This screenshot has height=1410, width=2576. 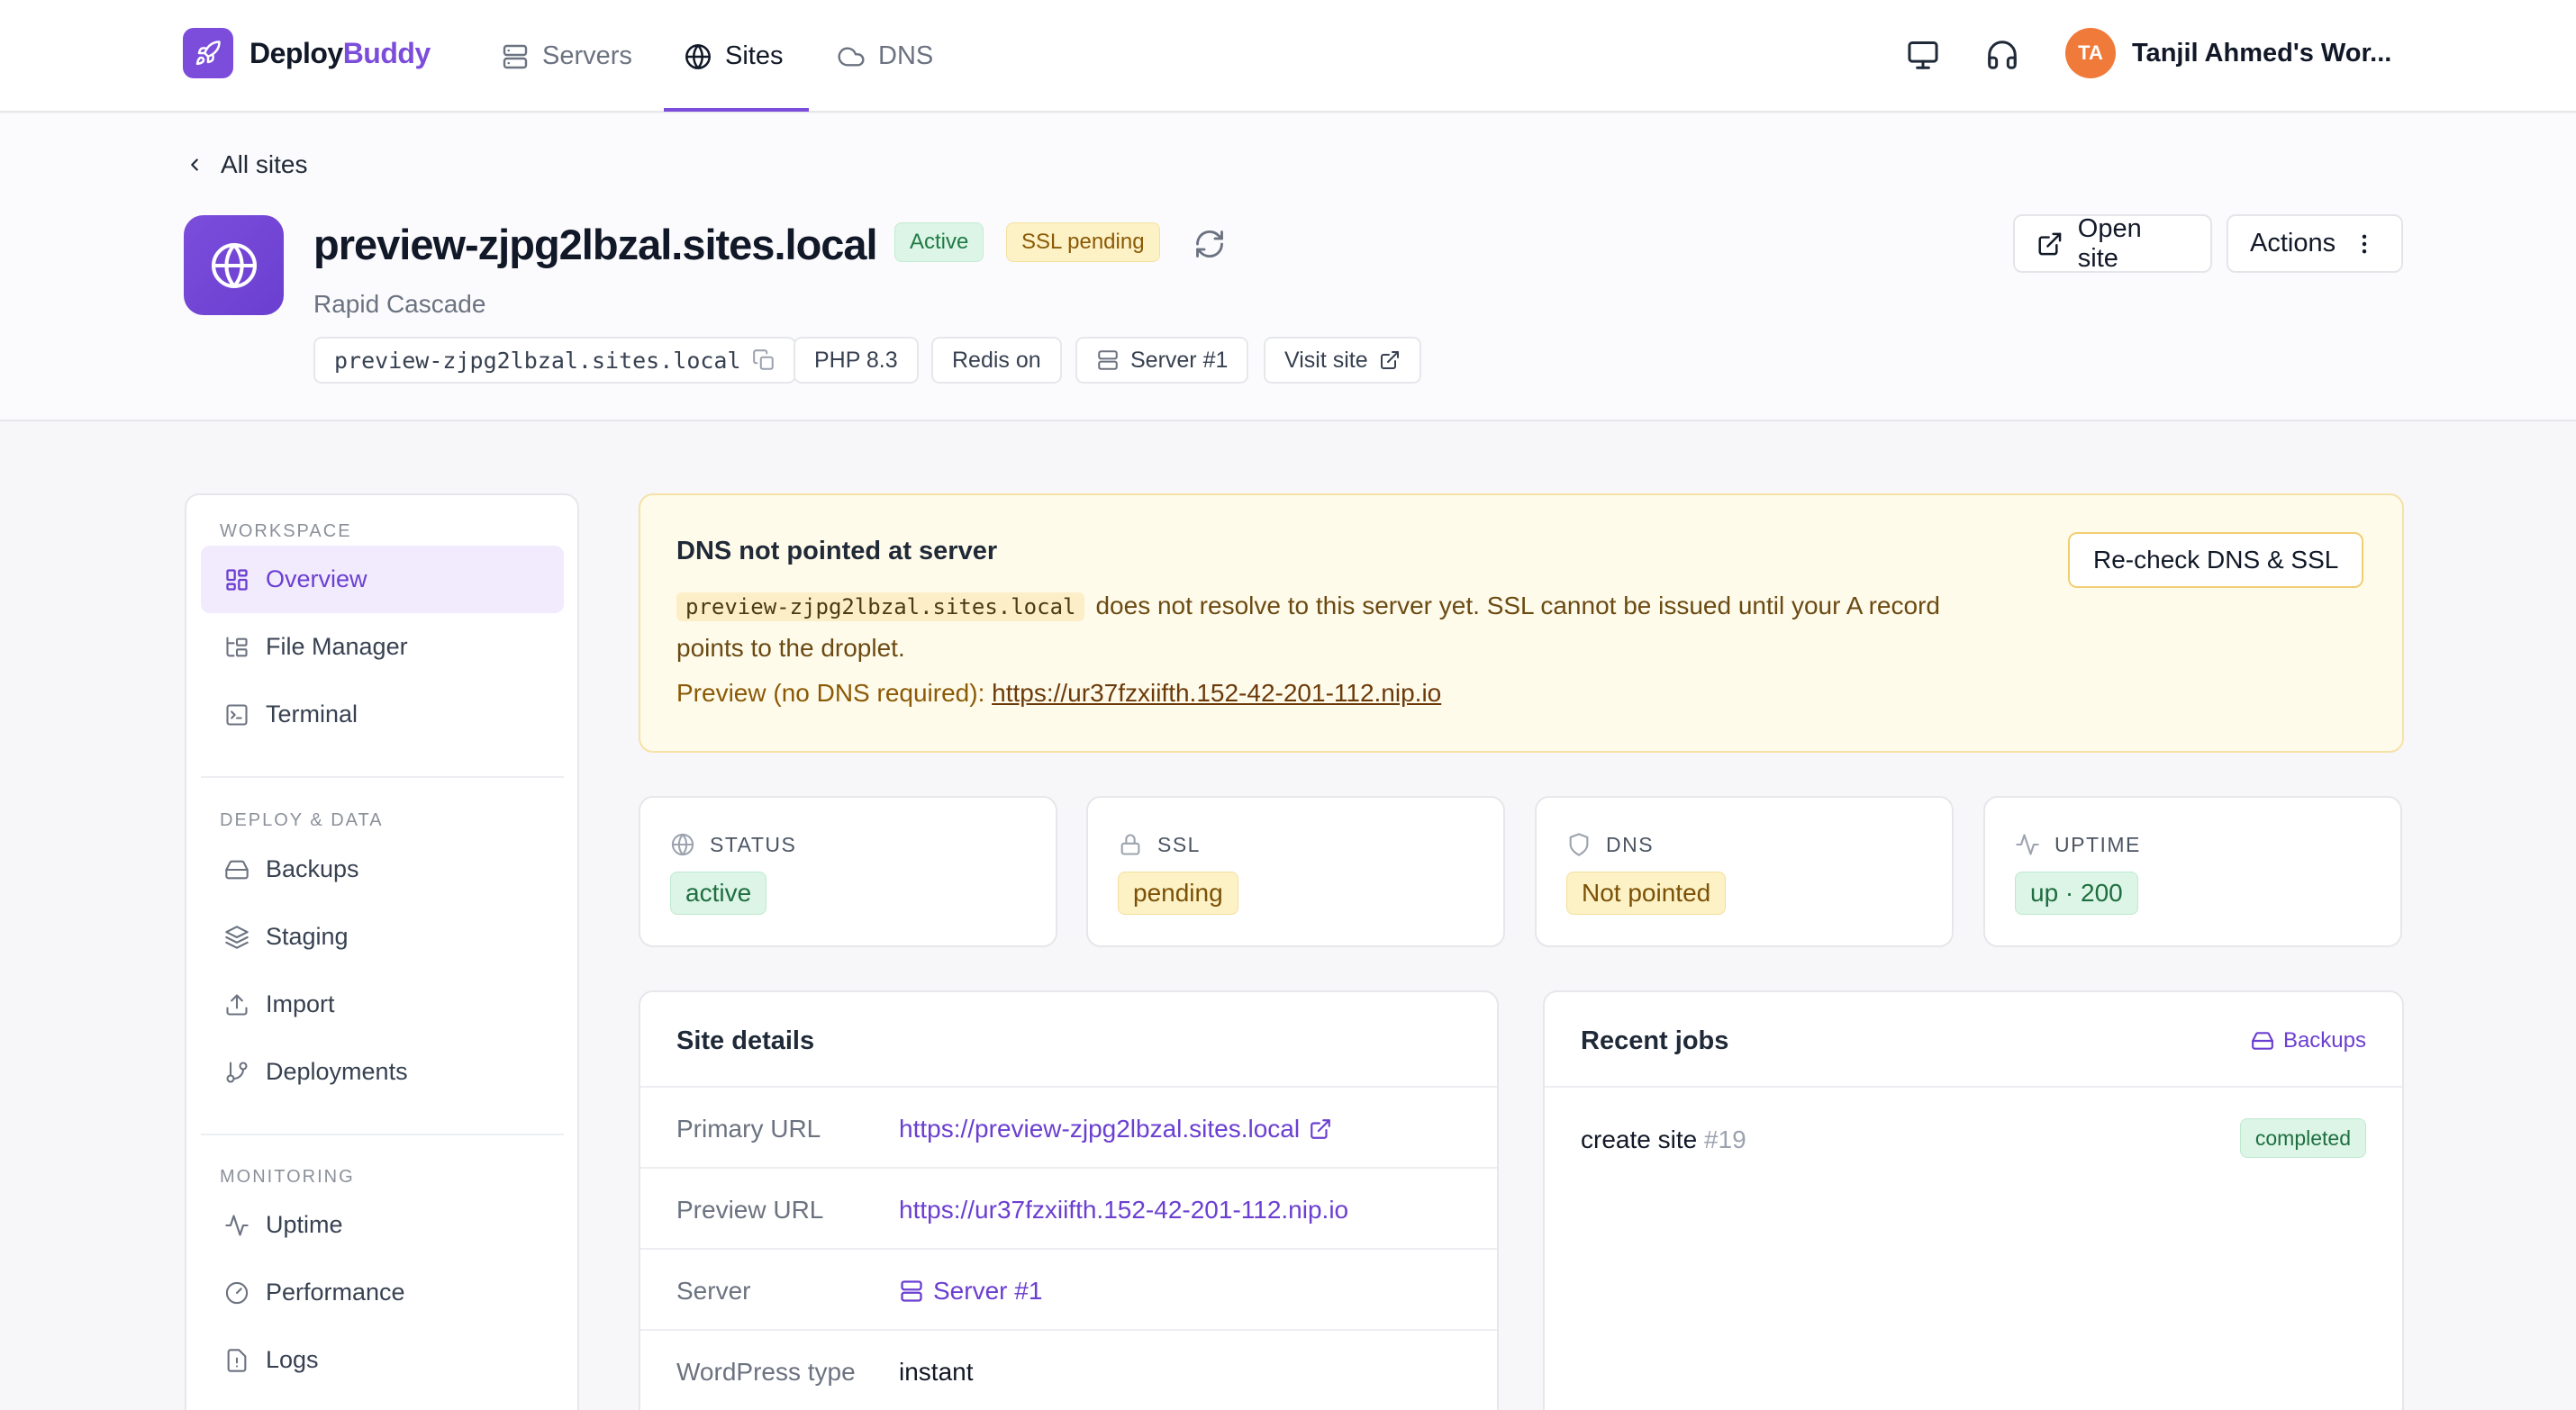 I want to click on site-subtitle: Rapid Cascade, so click(x=399, y=304).